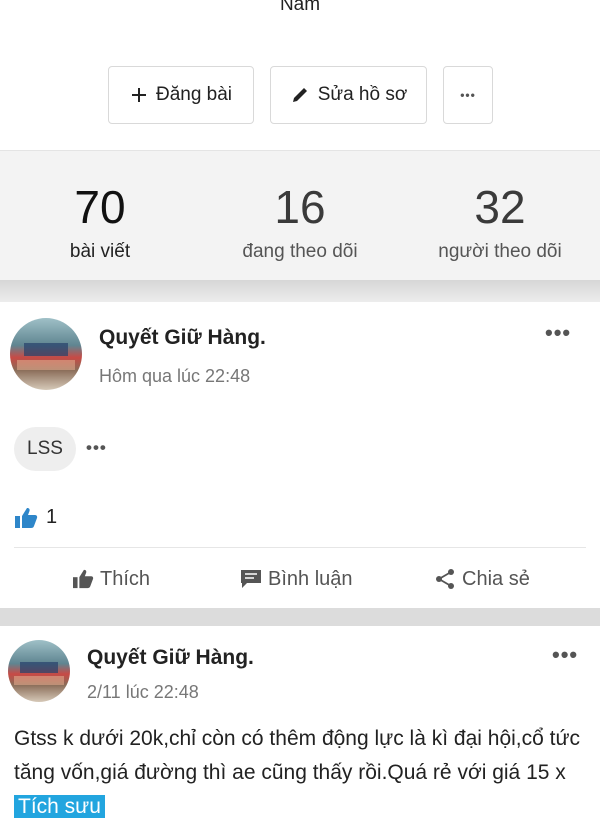 The image size is (600, 824). Describe the element at coordinates (300, 7) in the screenshot. I see `profile-name: Nam` at that location.